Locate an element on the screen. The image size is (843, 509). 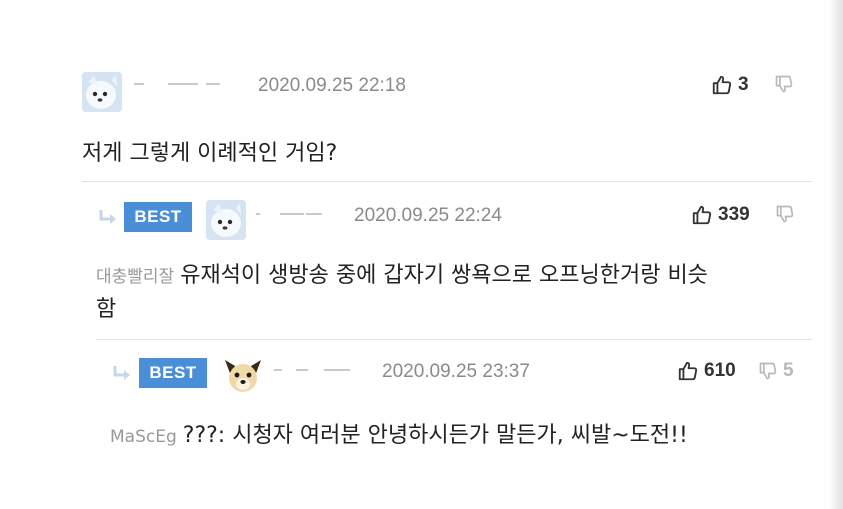
like-count: 610 is located at coordinates (720, 370).